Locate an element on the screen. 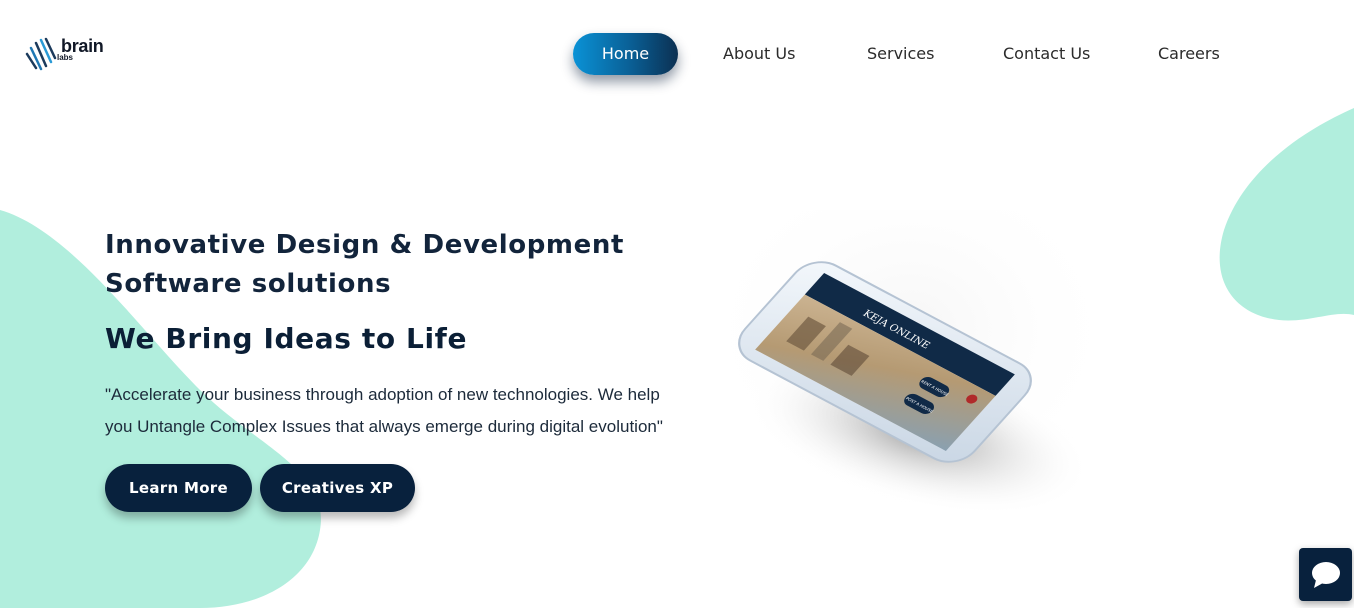  logo-subtext: labs is located at coordinates (65, 57).